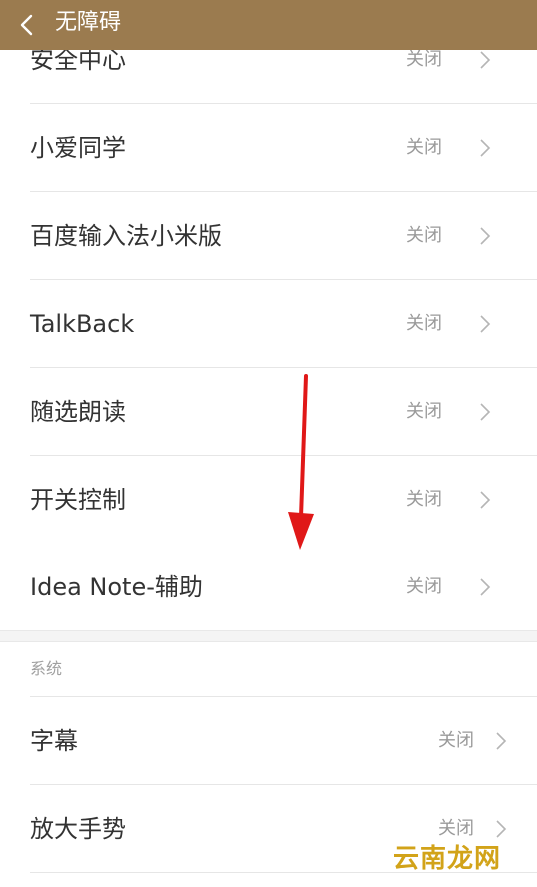 The image size is (537, 887). I want to click on item-label: 百度输入法小米版, so click(126, 236).